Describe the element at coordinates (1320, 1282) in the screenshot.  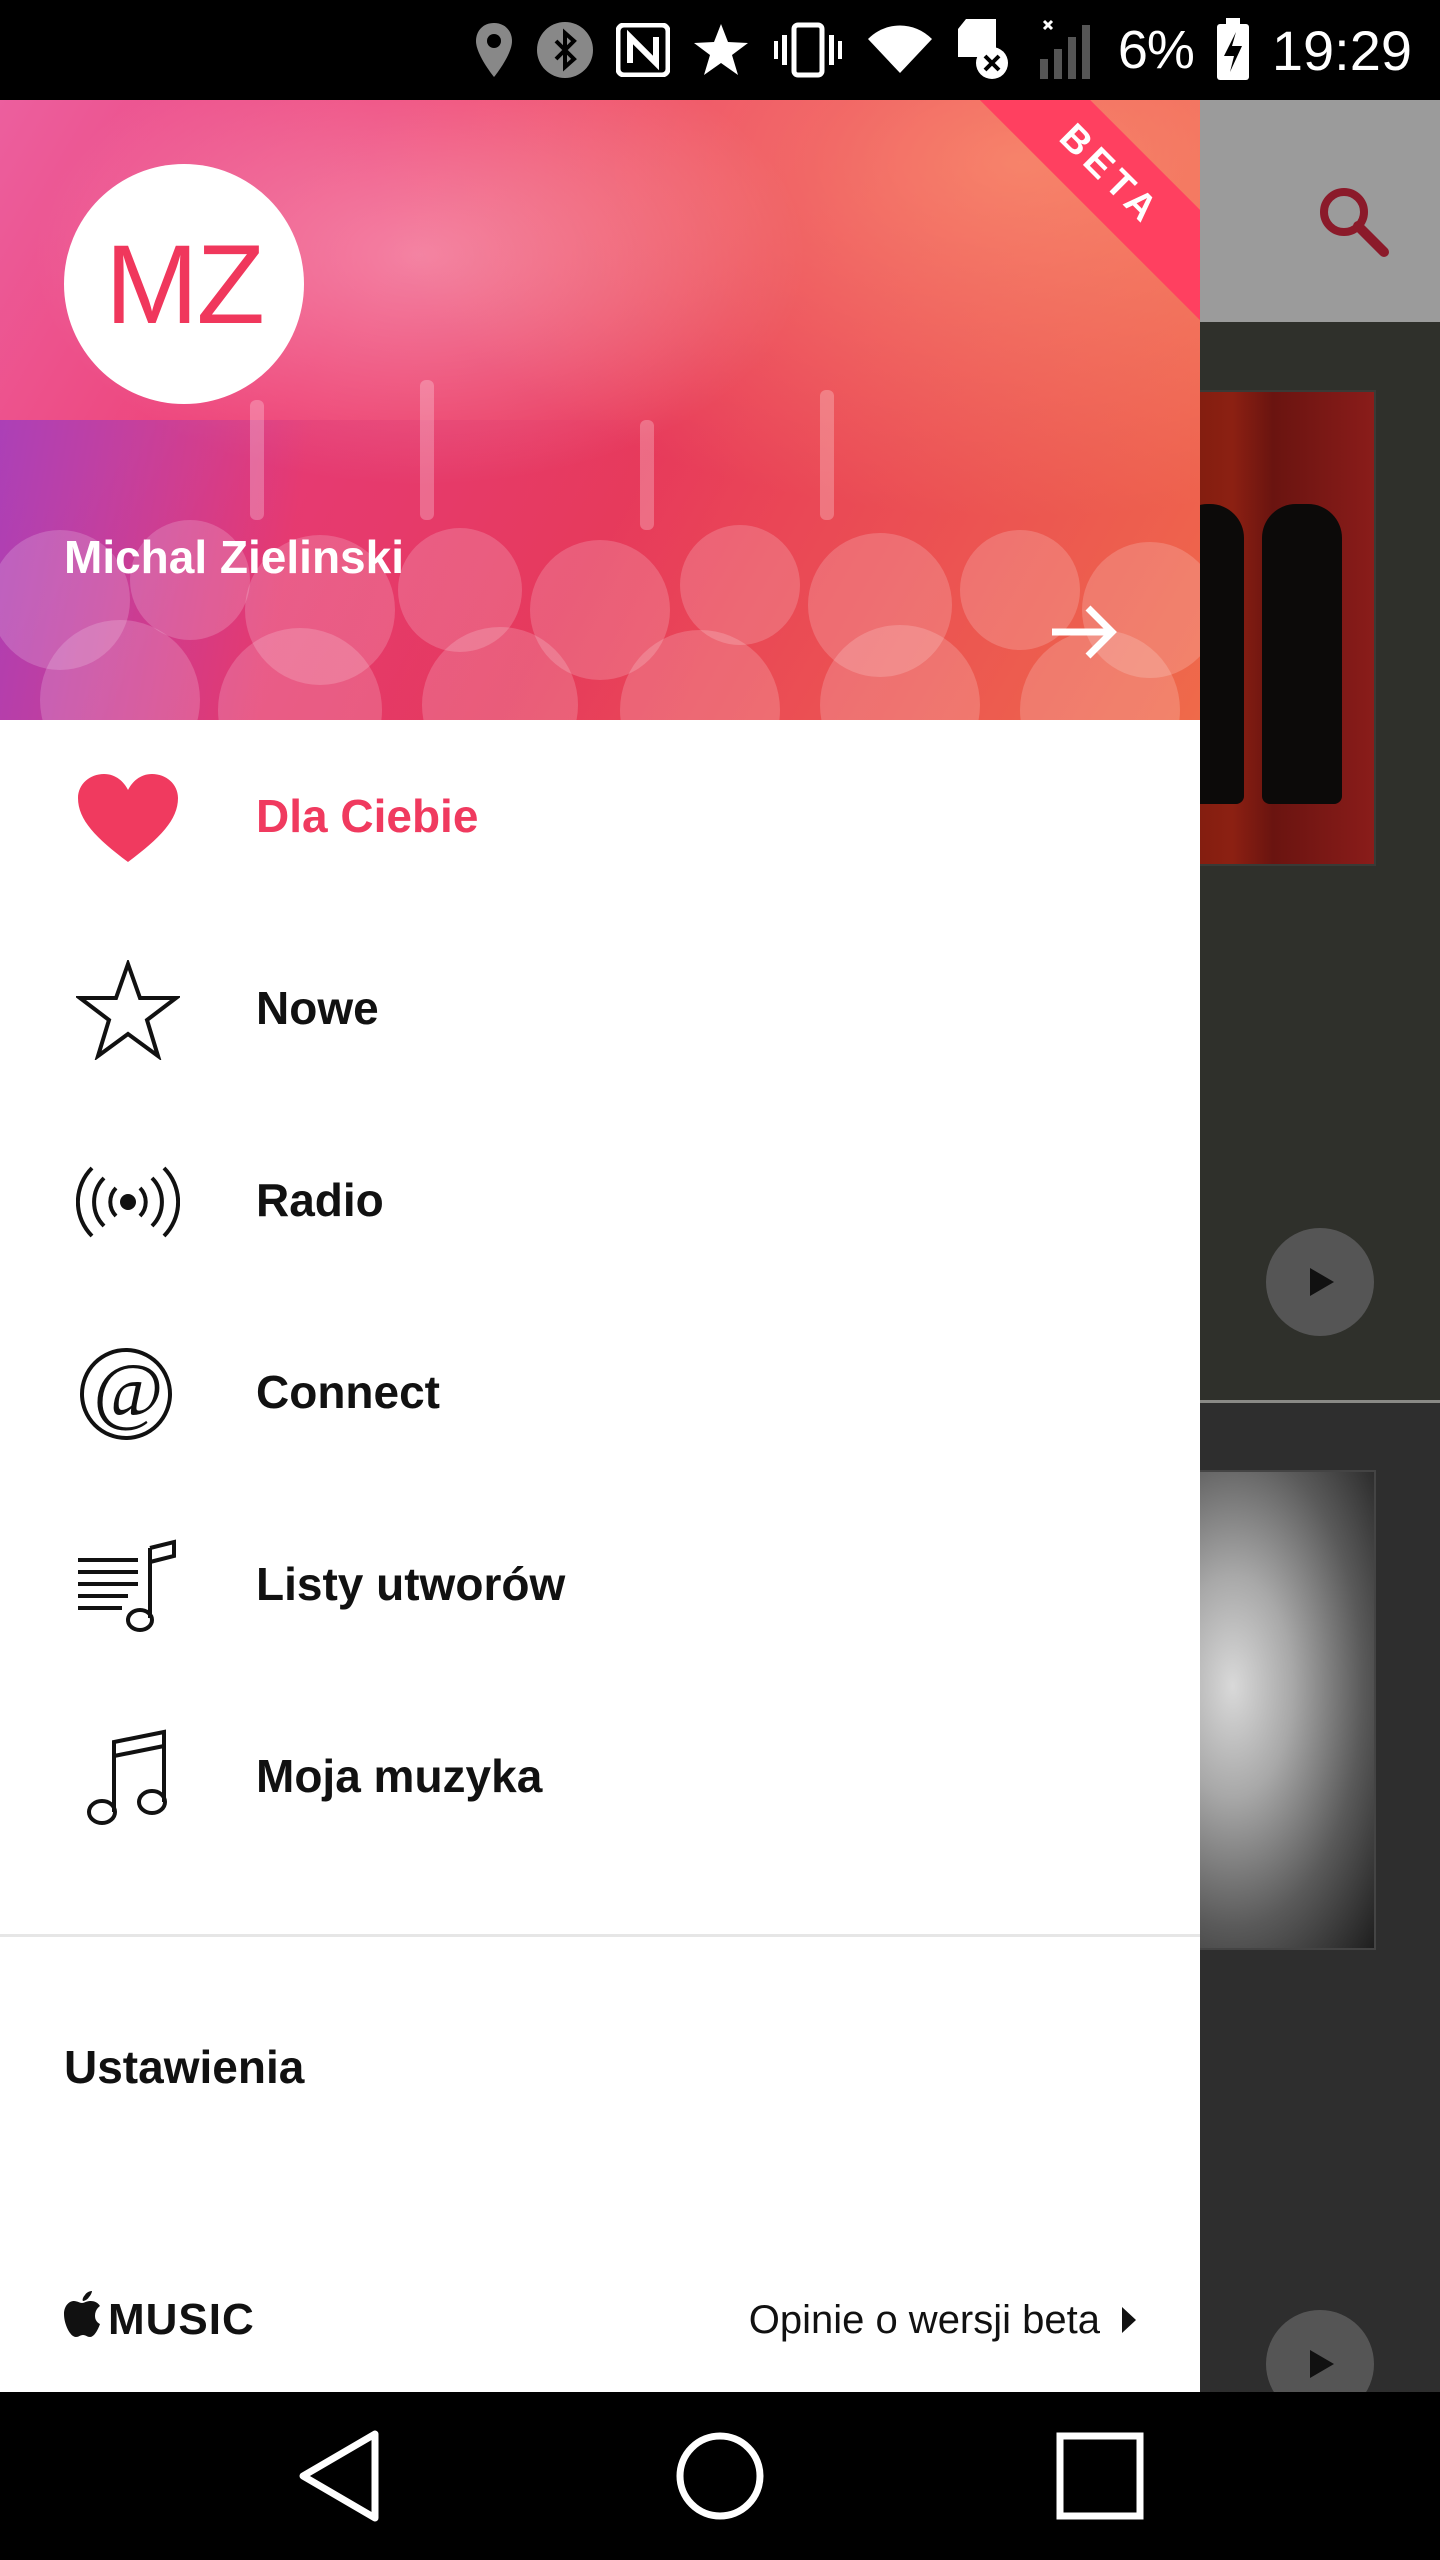
I see `play-button` at that location.